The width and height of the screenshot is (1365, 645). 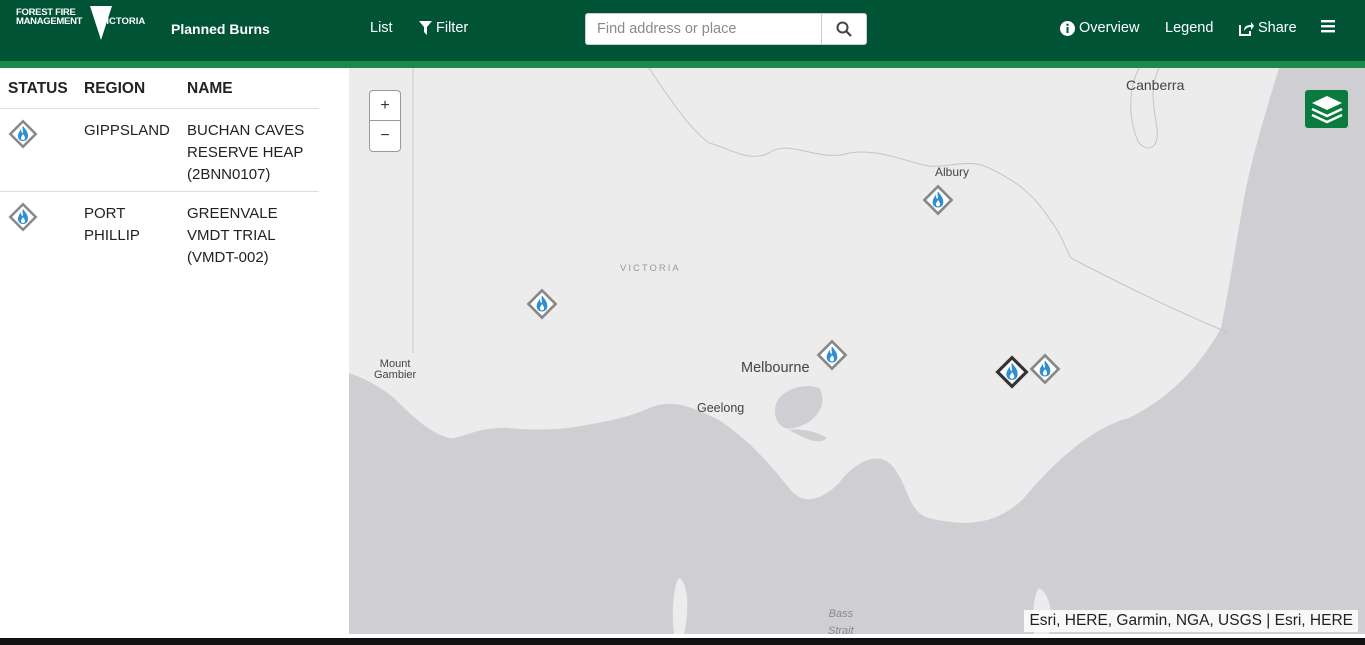 I want to click on logo-victoria-text: VICTORIA, so click(x=123, y=21).